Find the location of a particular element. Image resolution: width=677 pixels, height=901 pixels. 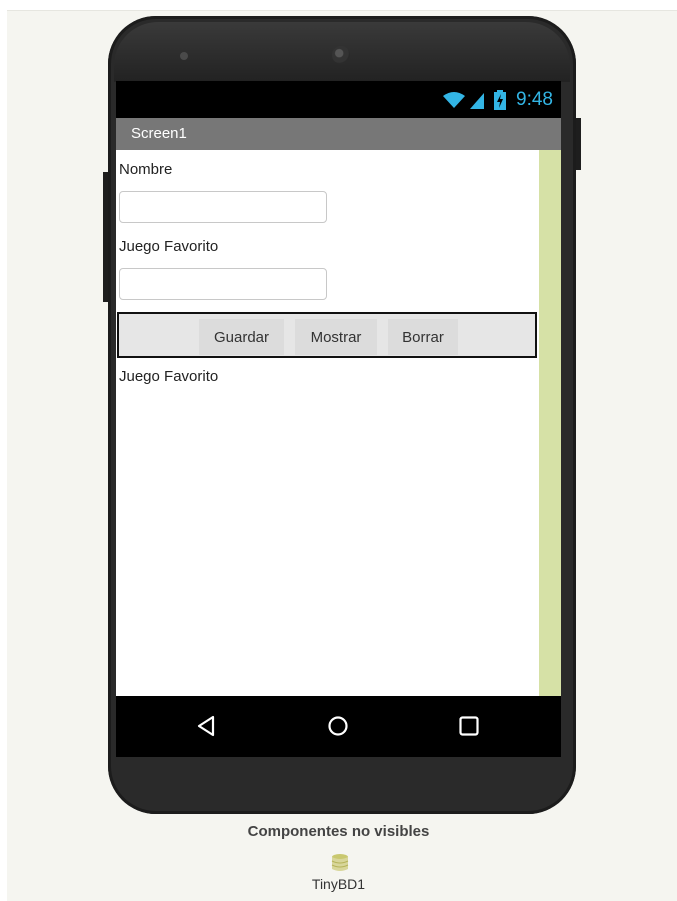

camera-icon is located at coordinates (341, 55).